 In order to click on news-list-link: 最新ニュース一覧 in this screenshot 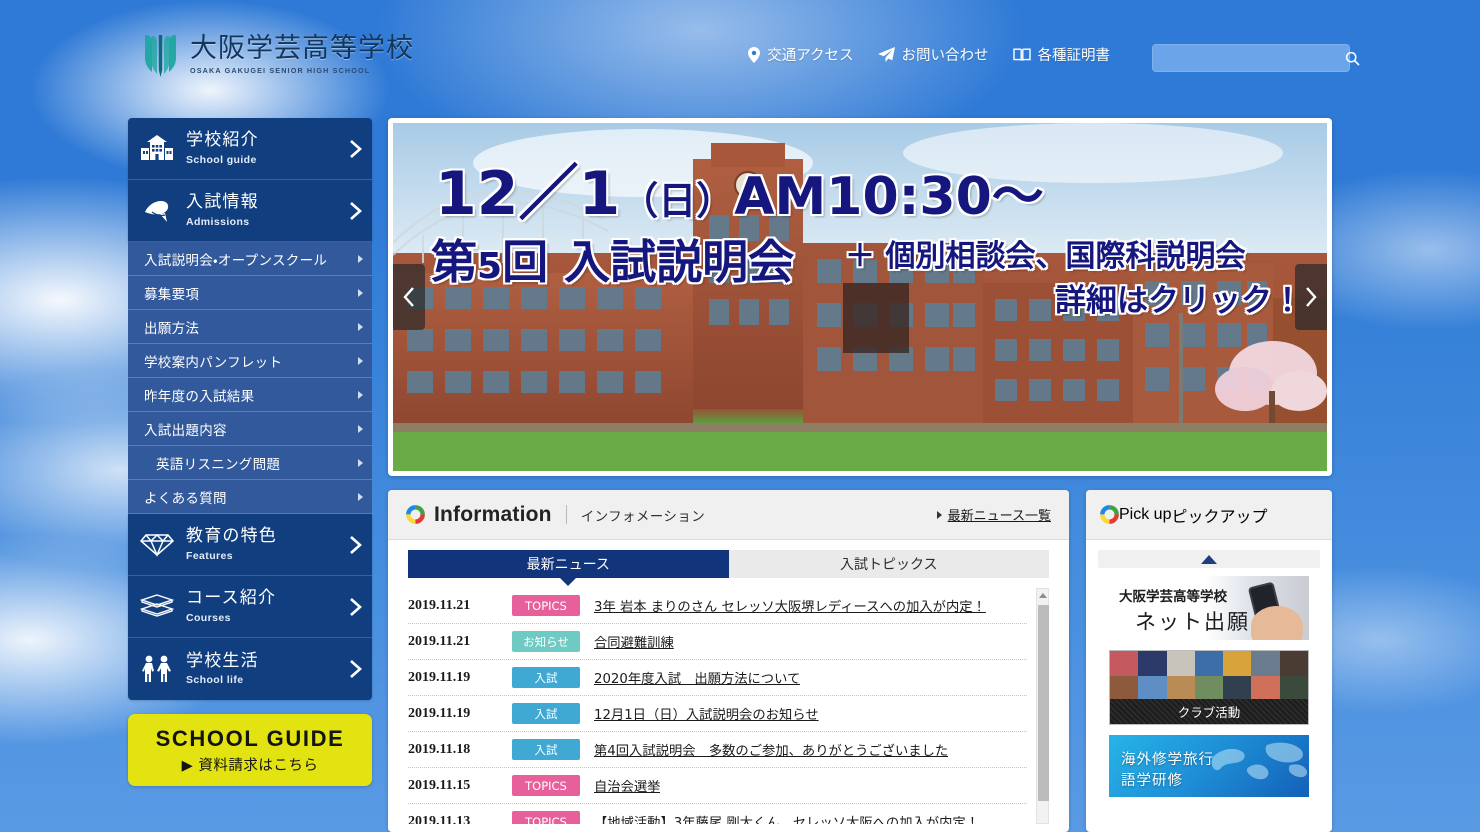, I will do `click(993, 514)`.